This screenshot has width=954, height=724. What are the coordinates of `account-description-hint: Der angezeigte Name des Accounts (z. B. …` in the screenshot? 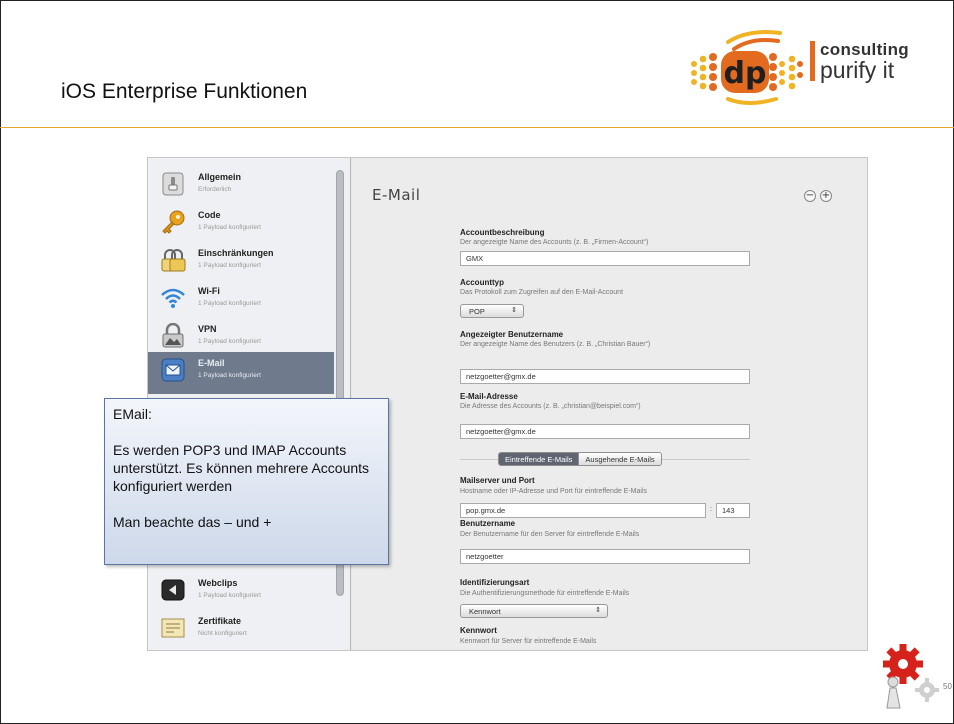 It's located at (554, 242).